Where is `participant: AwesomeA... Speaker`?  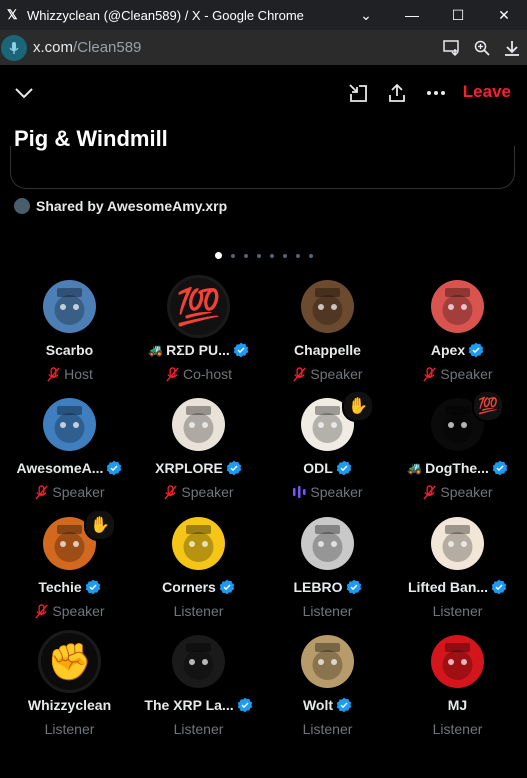 participant: AwesomeA... Speaker is located at coordinates (69, 453).